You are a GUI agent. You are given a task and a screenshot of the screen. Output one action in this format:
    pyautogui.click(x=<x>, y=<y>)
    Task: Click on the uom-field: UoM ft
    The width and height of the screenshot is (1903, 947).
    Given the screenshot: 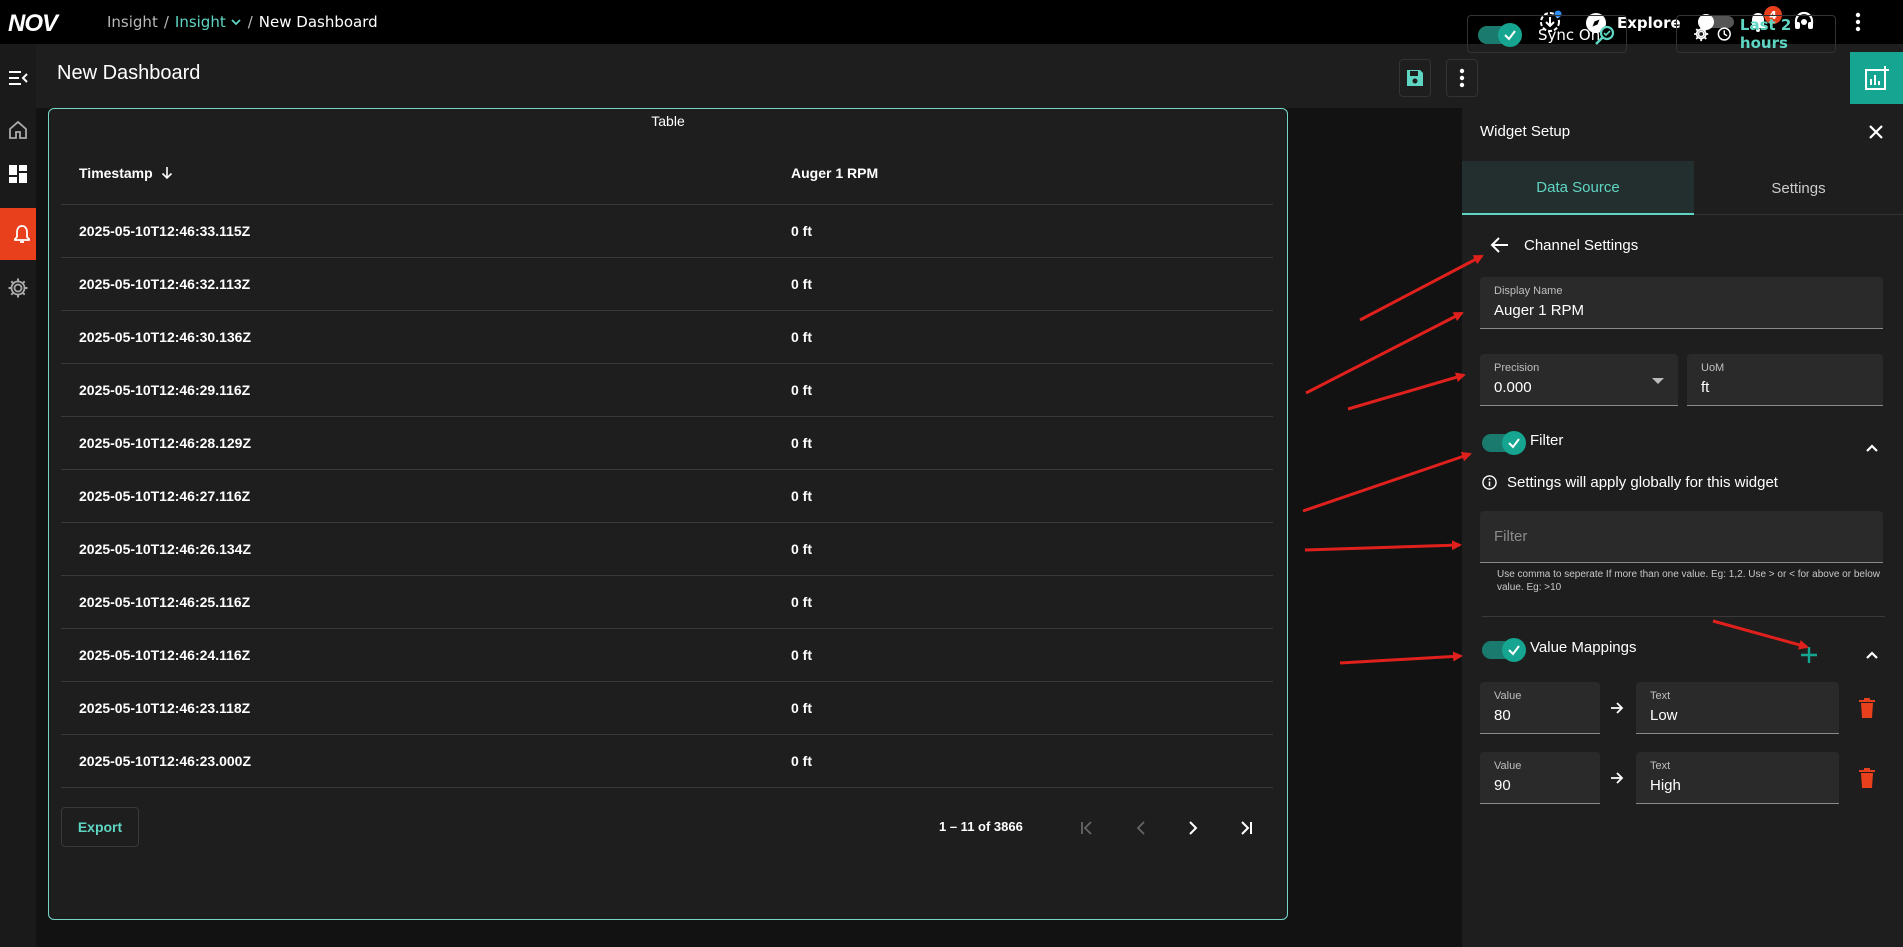 What is the action you would take?
    pyautogui.click(x=1785, y=380)
    